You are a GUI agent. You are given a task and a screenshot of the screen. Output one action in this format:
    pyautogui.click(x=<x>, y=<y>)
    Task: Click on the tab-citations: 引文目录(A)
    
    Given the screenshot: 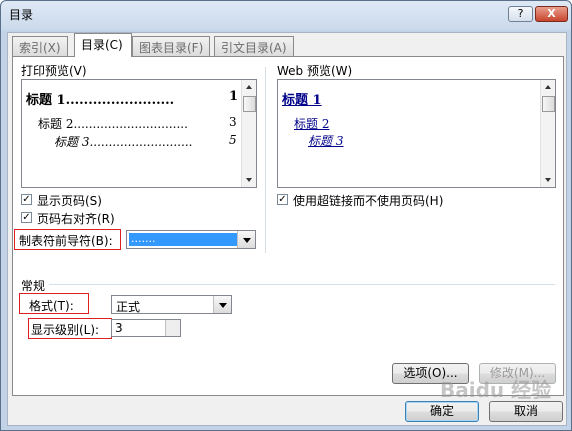 What is the action you would take?
    pyautogui.click(x=254, y=46)
    